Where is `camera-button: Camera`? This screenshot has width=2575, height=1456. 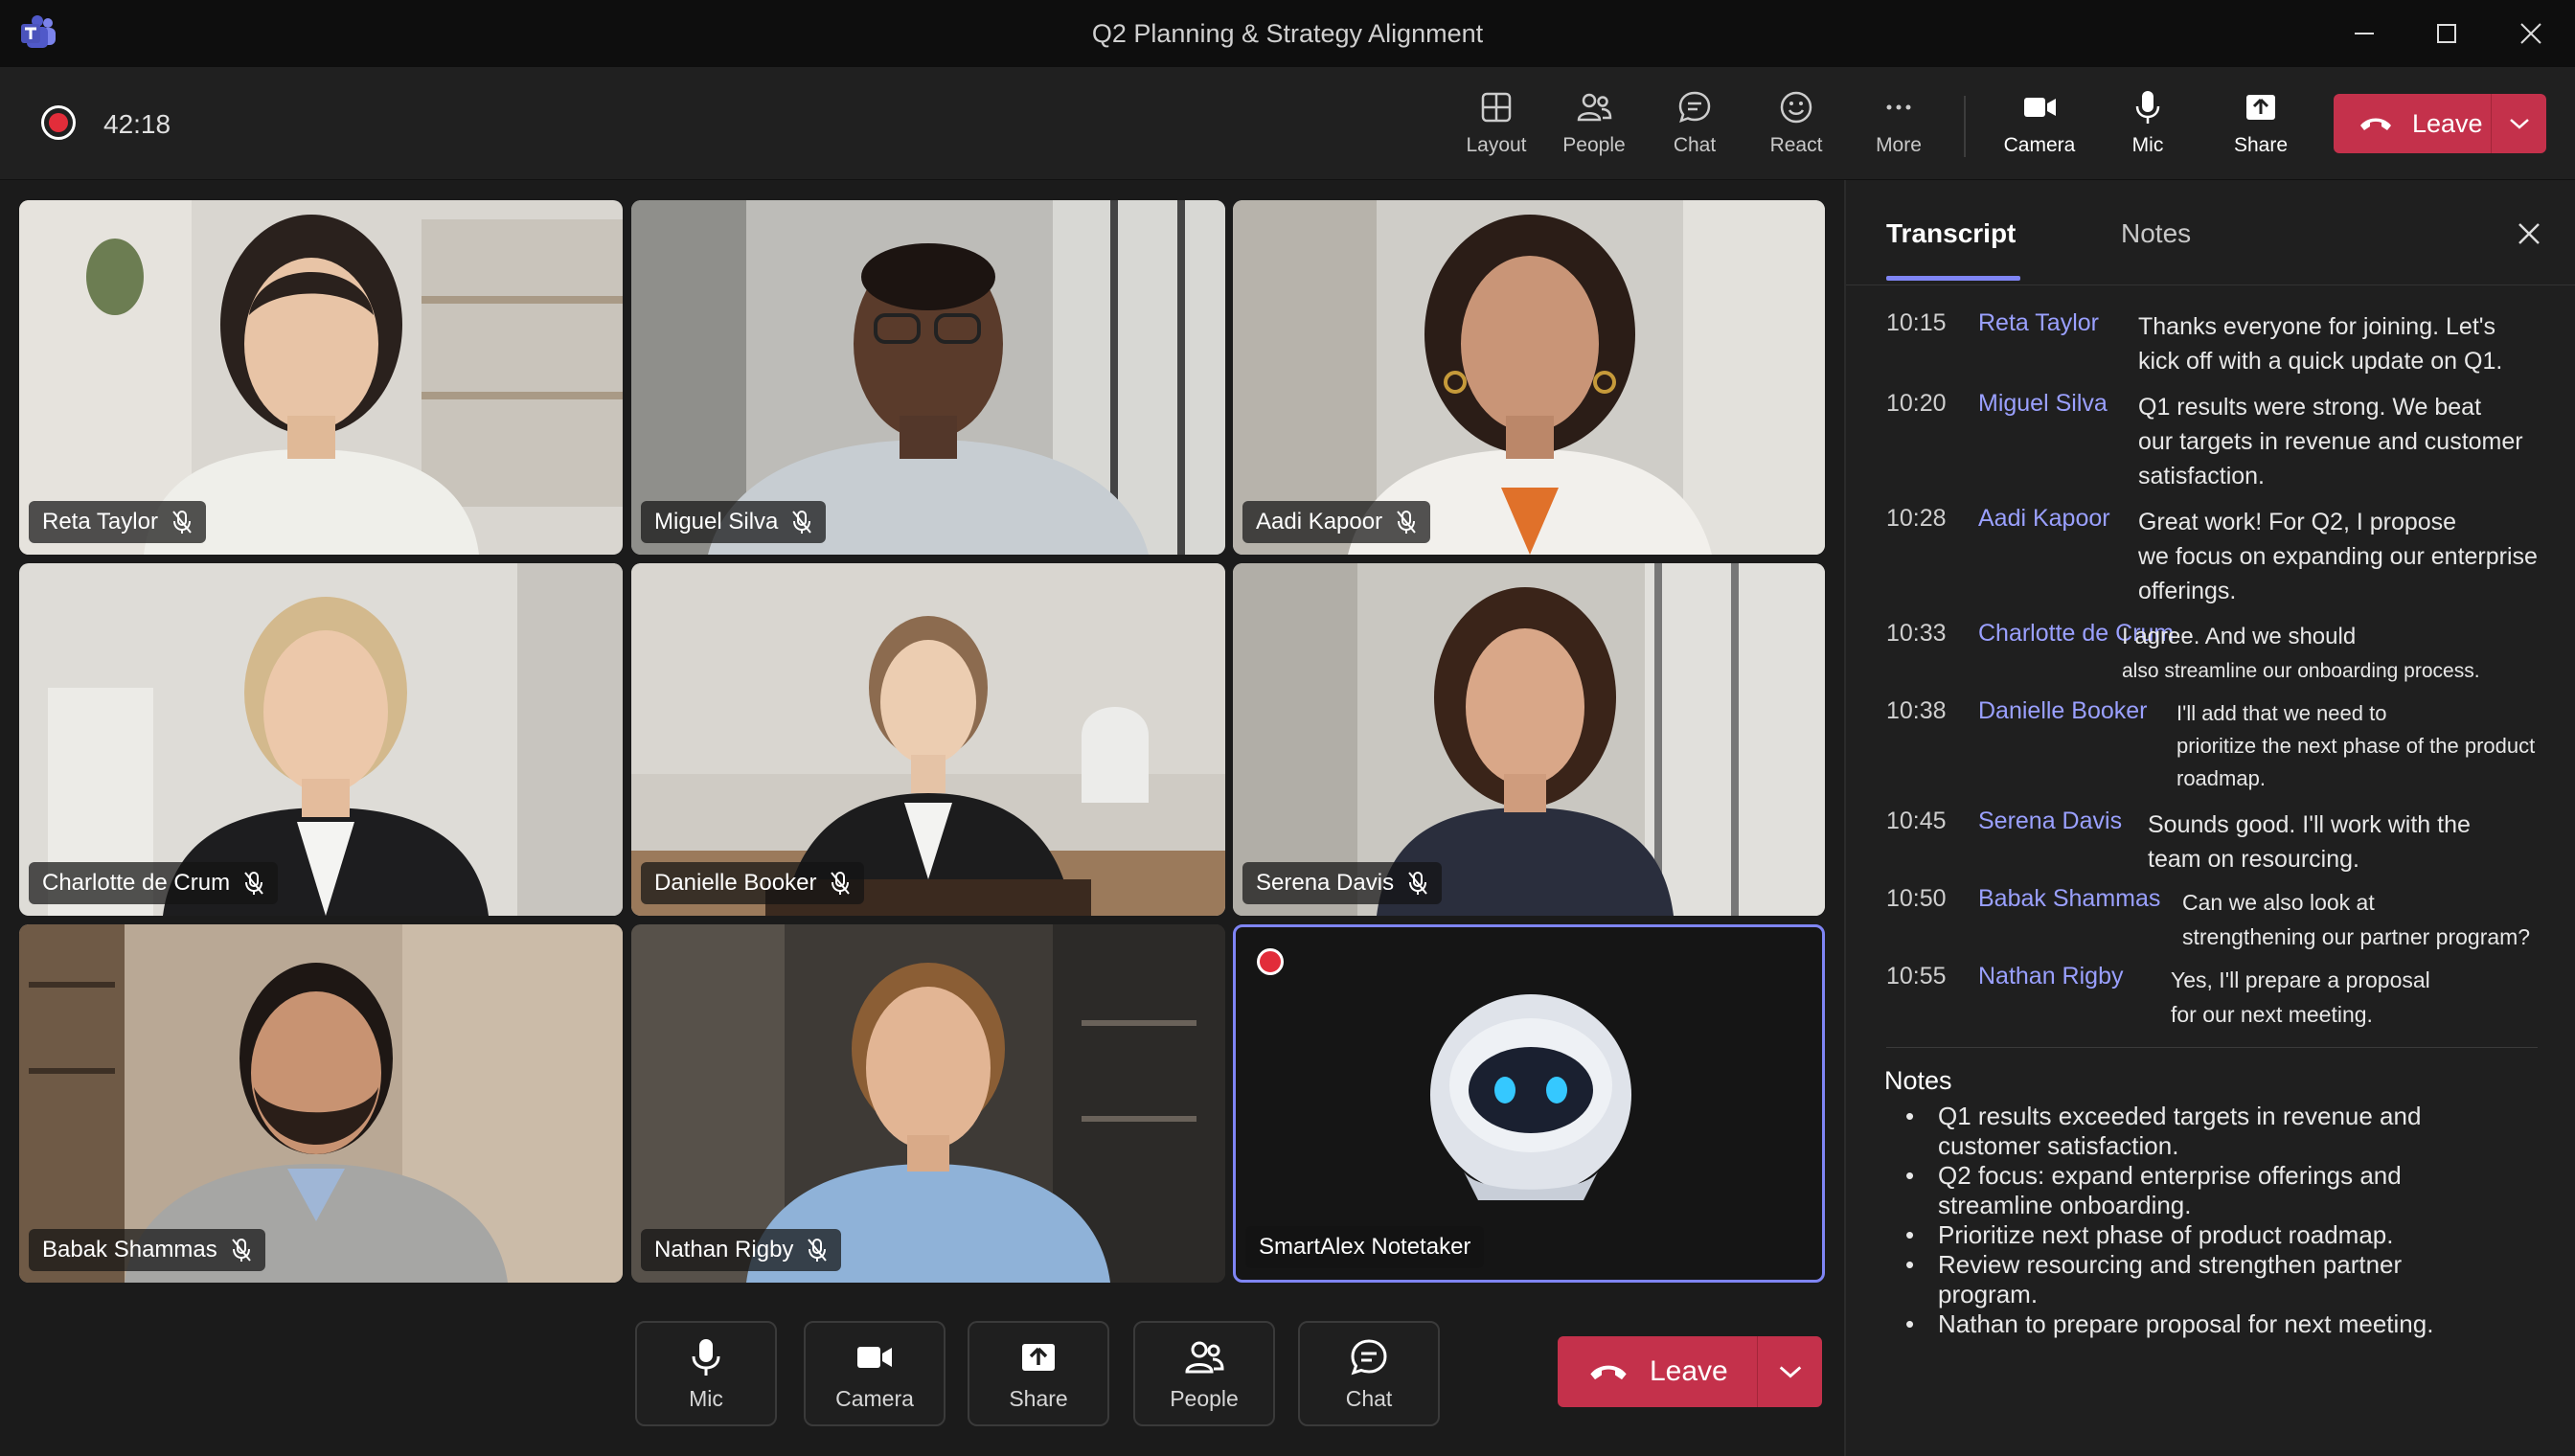 camera-button: Camera is located at coordinates (2039, 126).